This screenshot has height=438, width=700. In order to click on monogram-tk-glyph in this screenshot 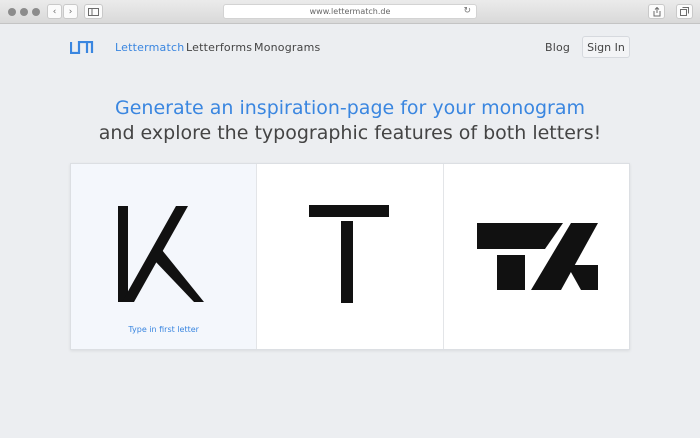, I will do `click(537, 256)`.